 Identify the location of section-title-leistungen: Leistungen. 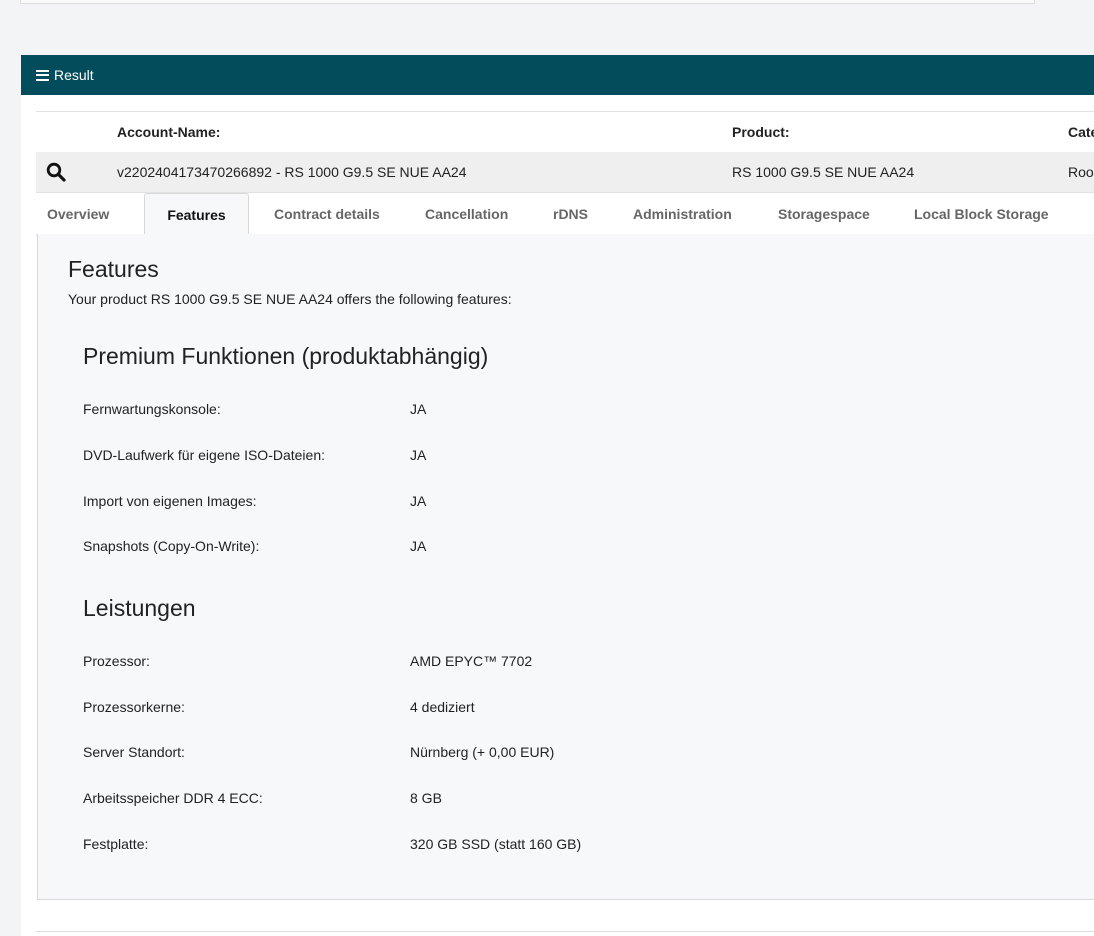
(139, 608).